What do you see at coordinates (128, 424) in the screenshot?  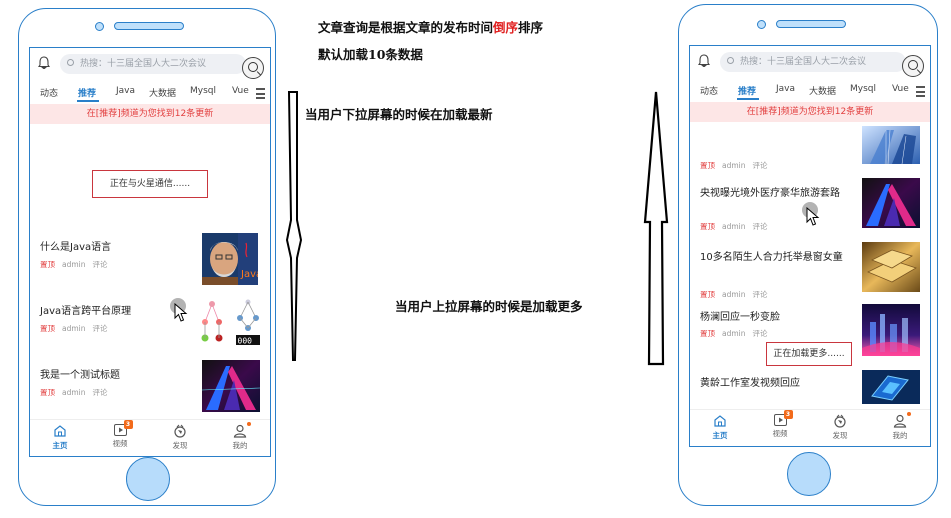 I see `nav-video-badge: 3` at bounding box center [128, 424].